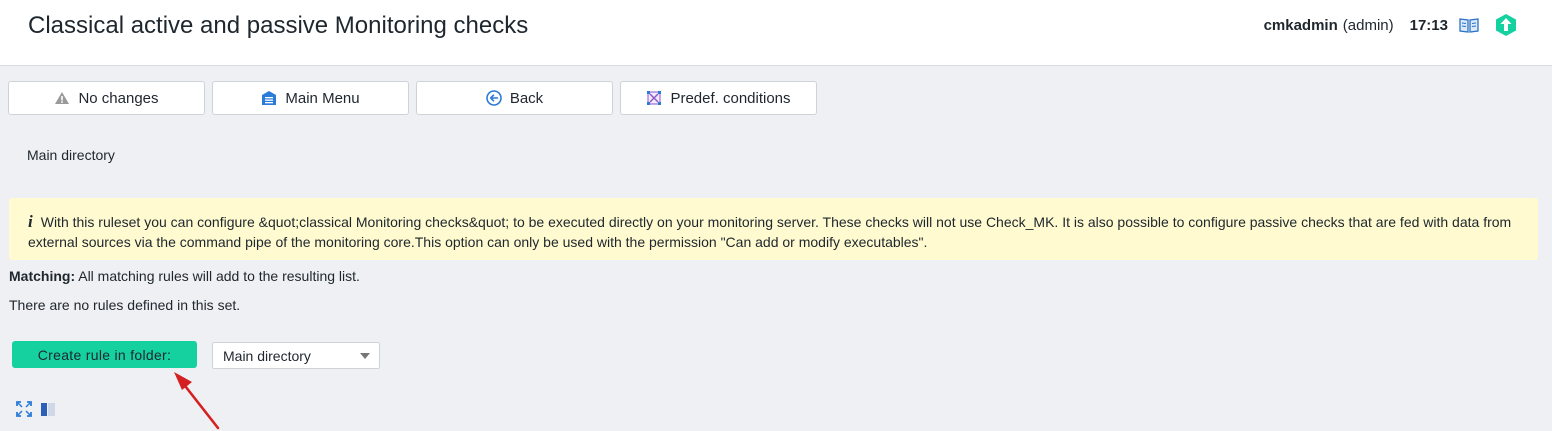  I want to click on info-icon: i, so click(30, 221).